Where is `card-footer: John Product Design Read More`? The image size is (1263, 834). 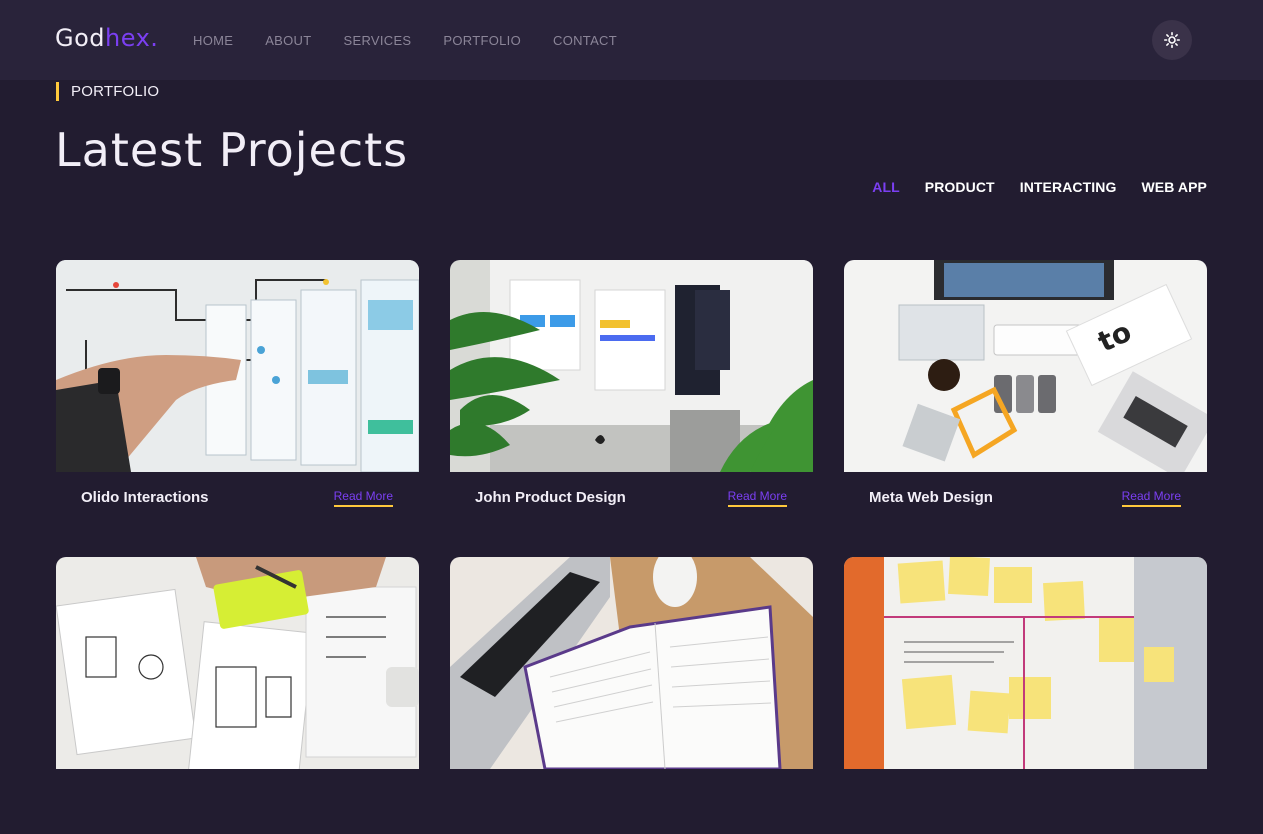
card-footer: John Product Design Read More is located at coordinates (631, 504).